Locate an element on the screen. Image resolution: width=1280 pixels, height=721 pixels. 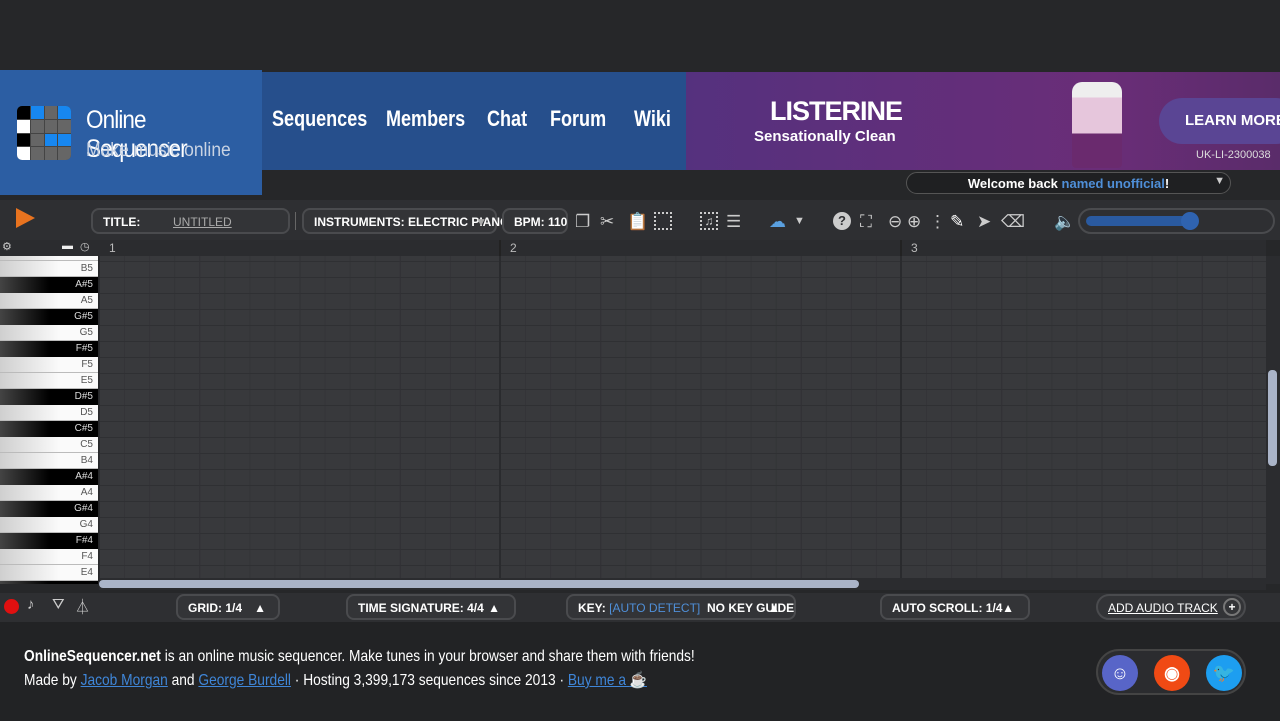
coffee-icon: ☕ is located at coordinates (638, 680).